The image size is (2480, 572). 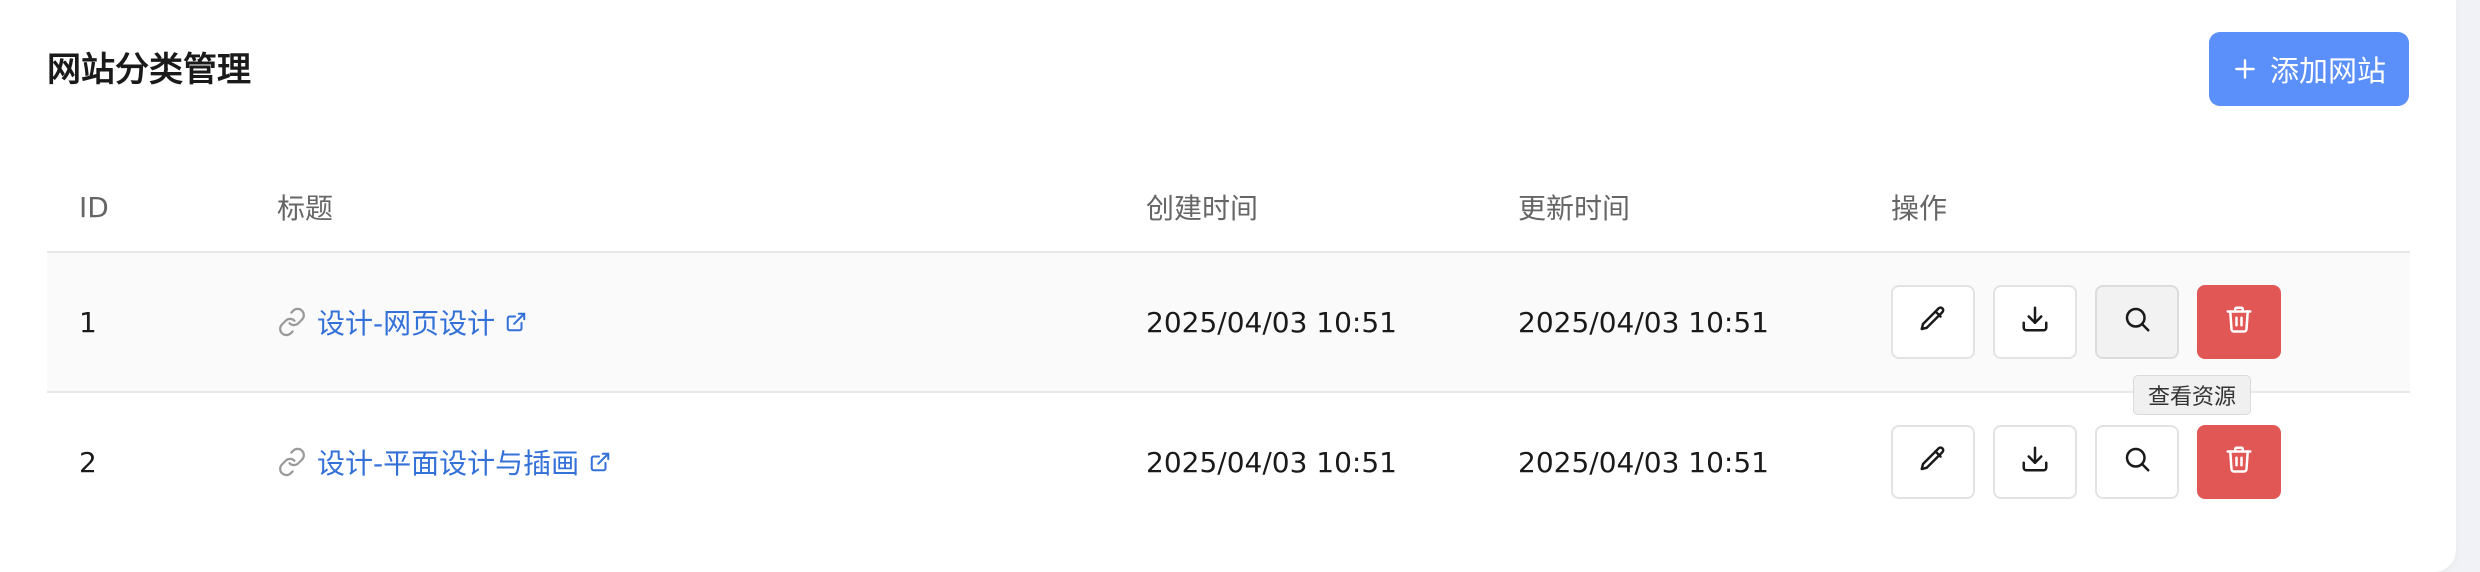 I want to click on column-header-created: 创建时间, so click(x=1202, y=208).